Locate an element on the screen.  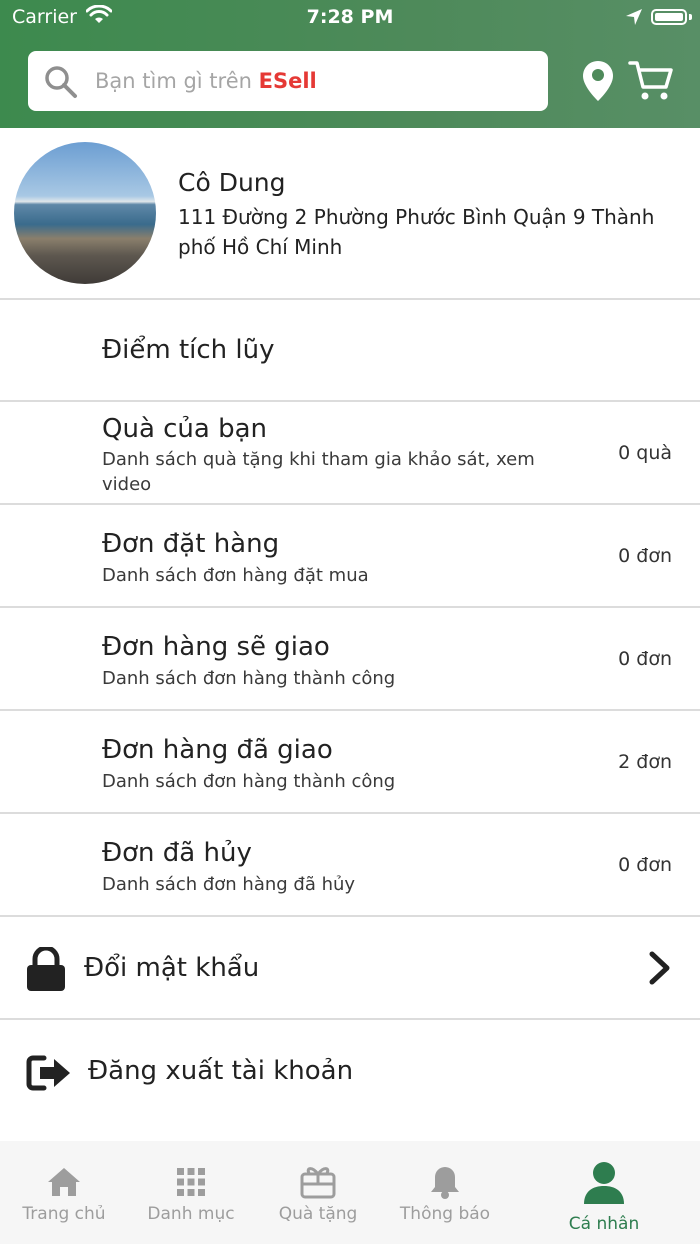
menu-item-subtitle: Danh sách đơn hàng đặt mua is located at coordinates (235, 575).